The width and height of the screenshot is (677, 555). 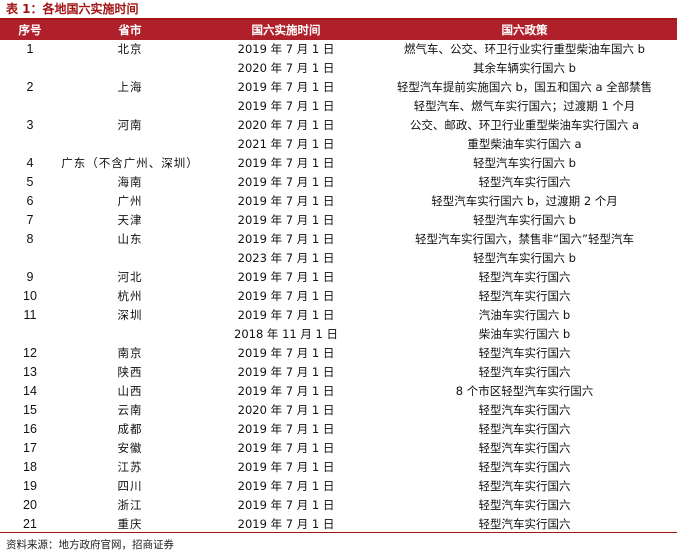 I want to click on table-row: 16 成都 2019 年 7 月 1 日 轻型汽车实行国六, so click(x=338, y=429).